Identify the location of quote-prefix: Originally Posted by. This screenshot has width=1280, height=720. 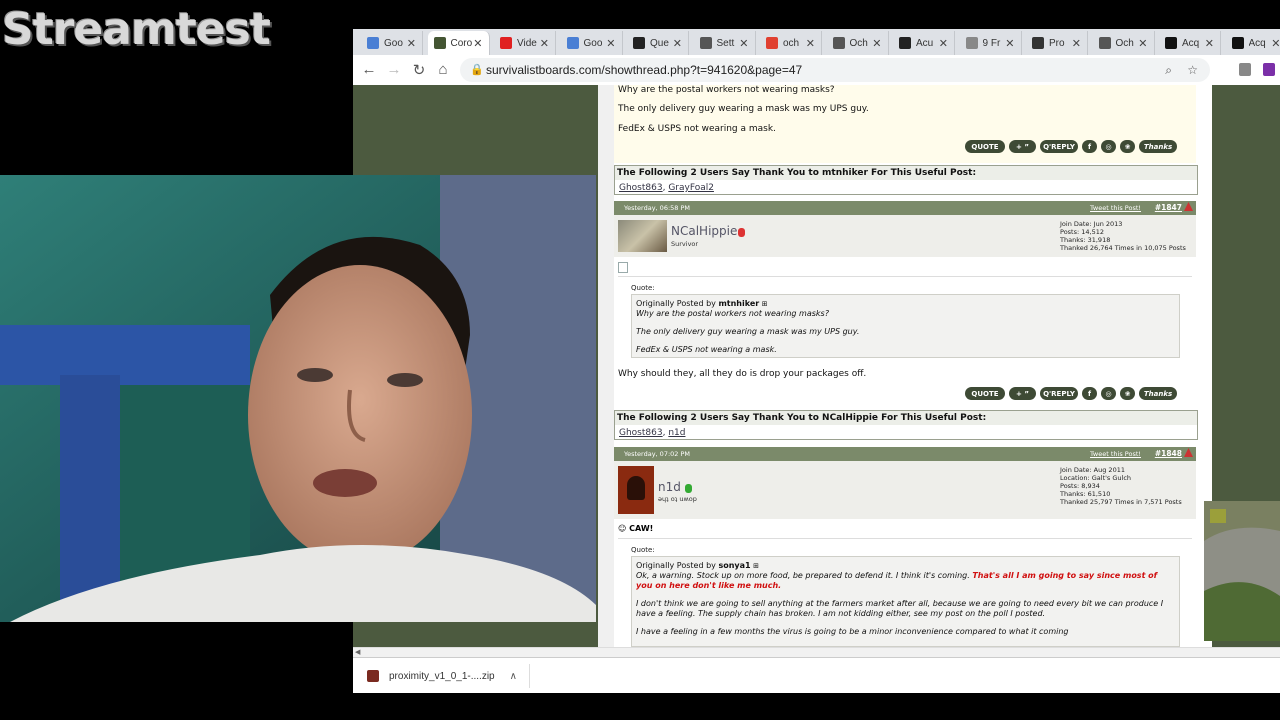
(676, 303).